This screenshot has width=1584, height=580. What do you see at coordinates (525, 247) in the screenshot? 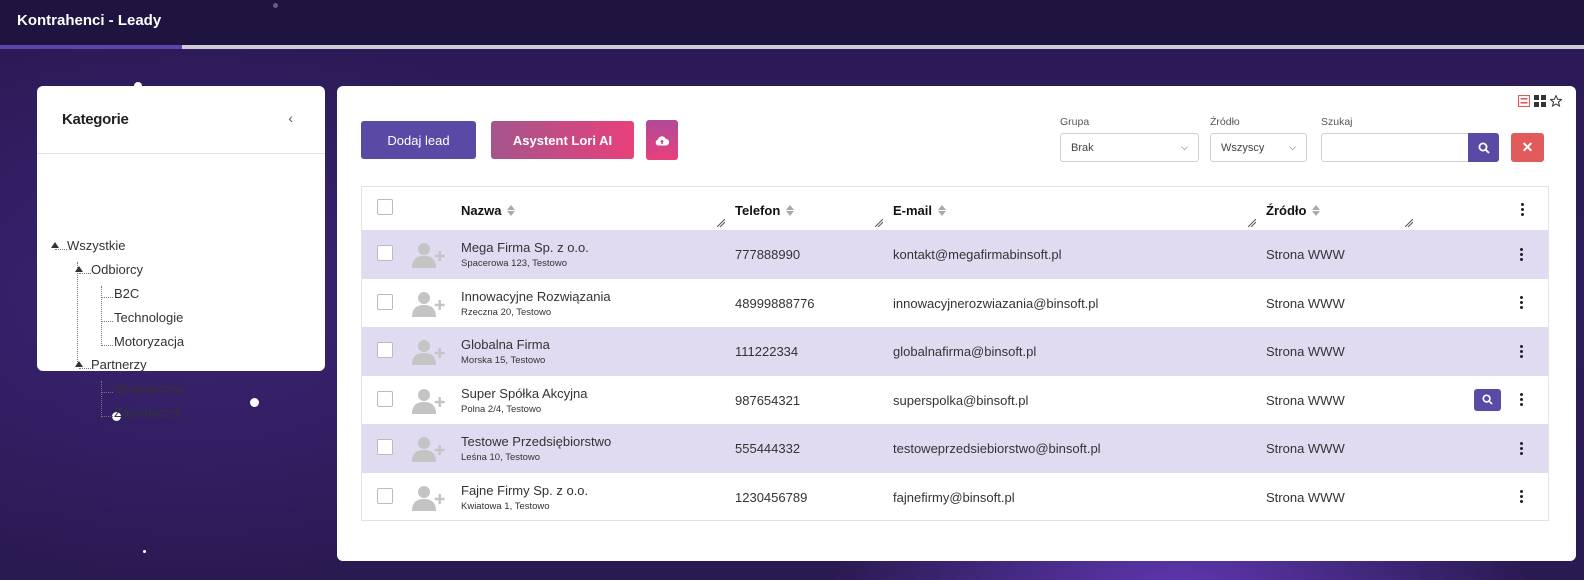
I see `lead-name: Mega Firma Sp. z o.o.` at bounding box center [525, 247].